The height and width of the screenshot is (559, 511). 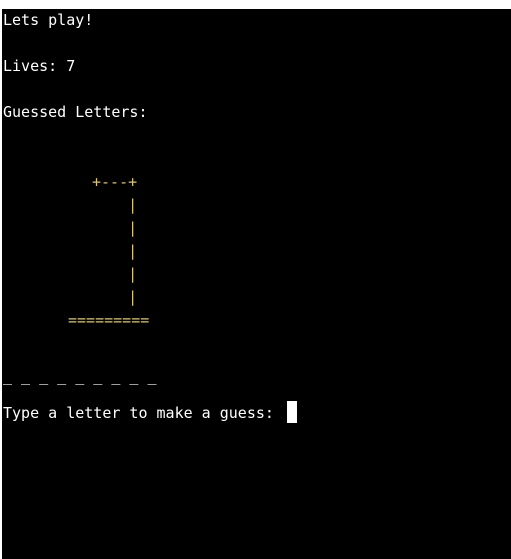 What do you see at coordinates (115, 182) in the screenshot?
I see `gallows-top: +---+` at bounding box center [115, 182].